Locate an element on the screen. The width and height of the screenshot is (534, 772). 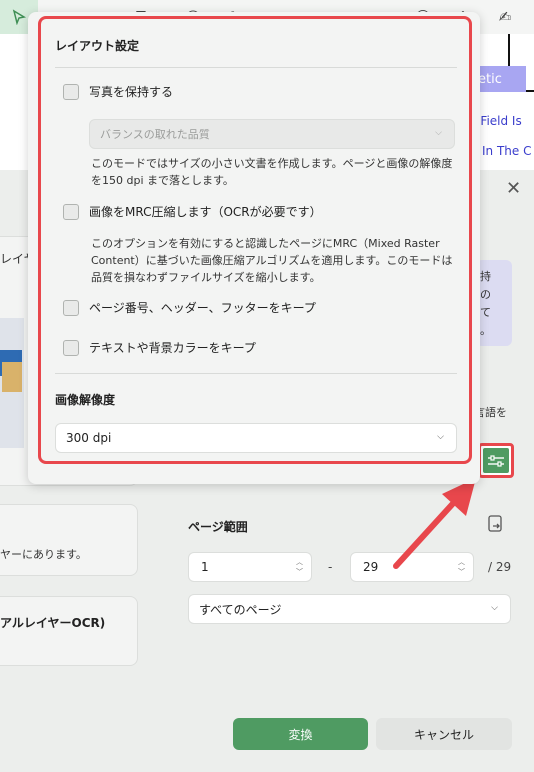
signature-icon: ✍ is located at coordinates (505, 17).